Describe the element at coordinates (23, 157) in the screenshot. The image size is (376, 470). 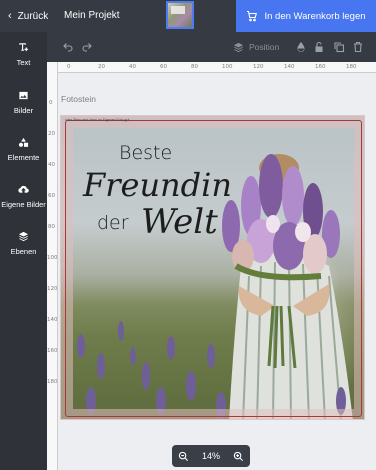
I see `sidebar-item-label: Elemente` at that location.